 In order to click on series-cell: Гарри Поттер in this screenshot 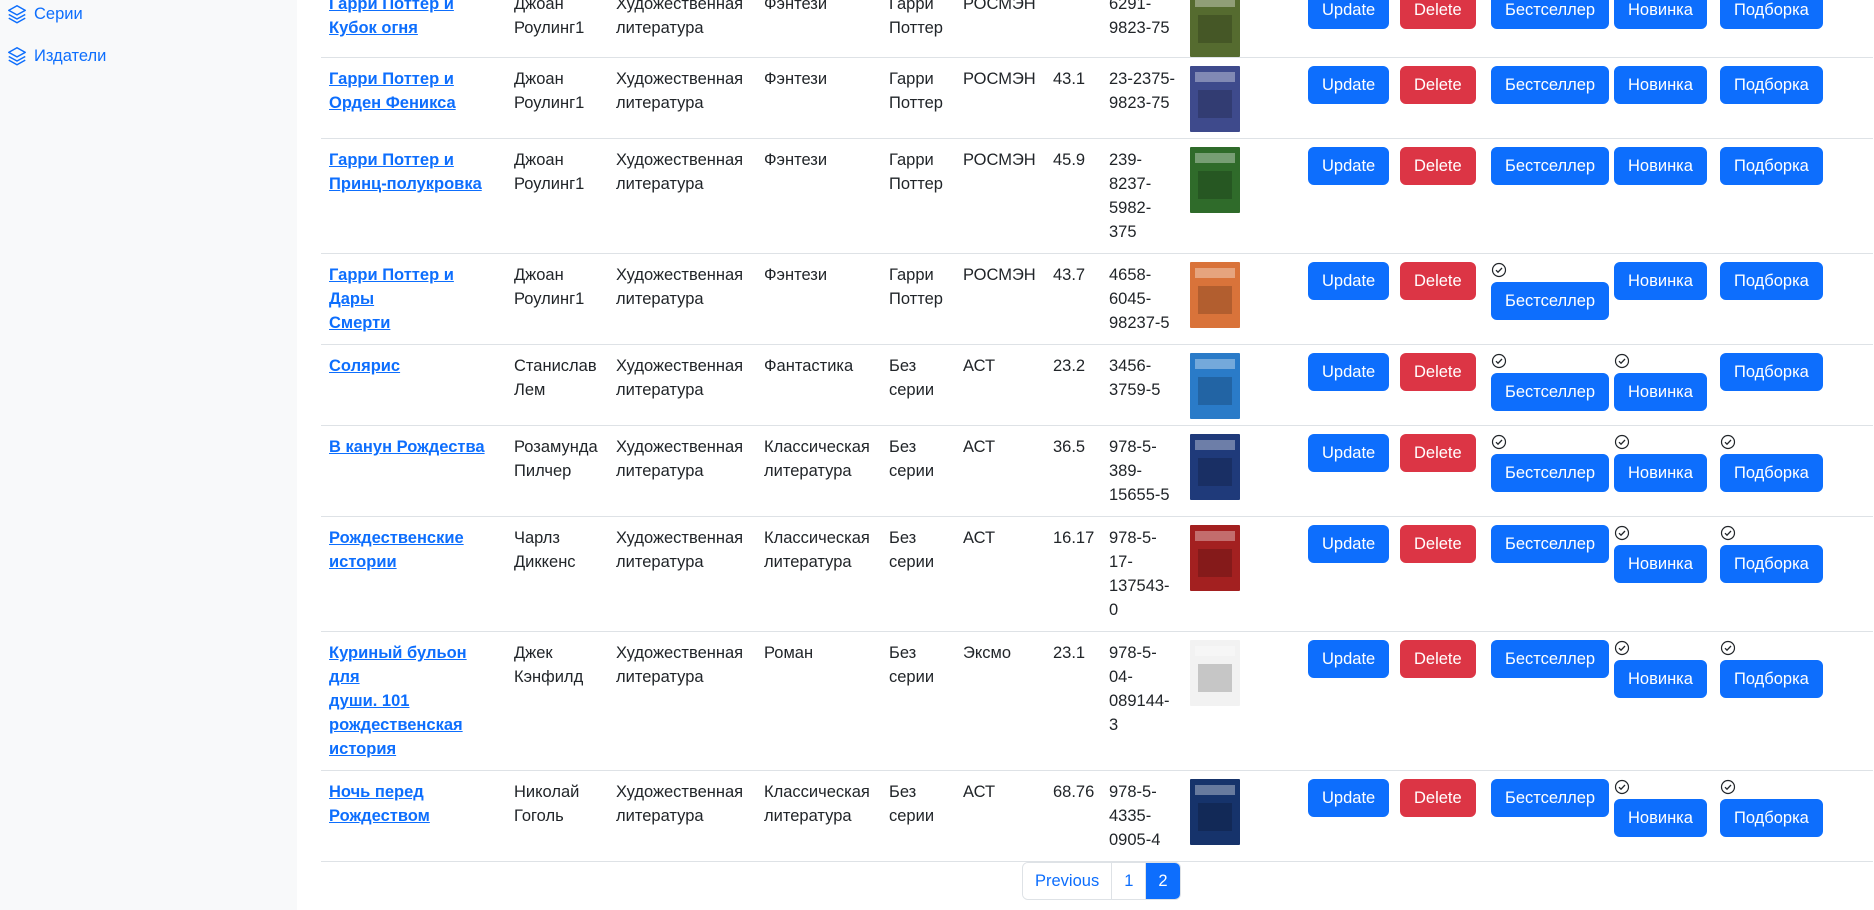, I will do `click(918, 98)`.